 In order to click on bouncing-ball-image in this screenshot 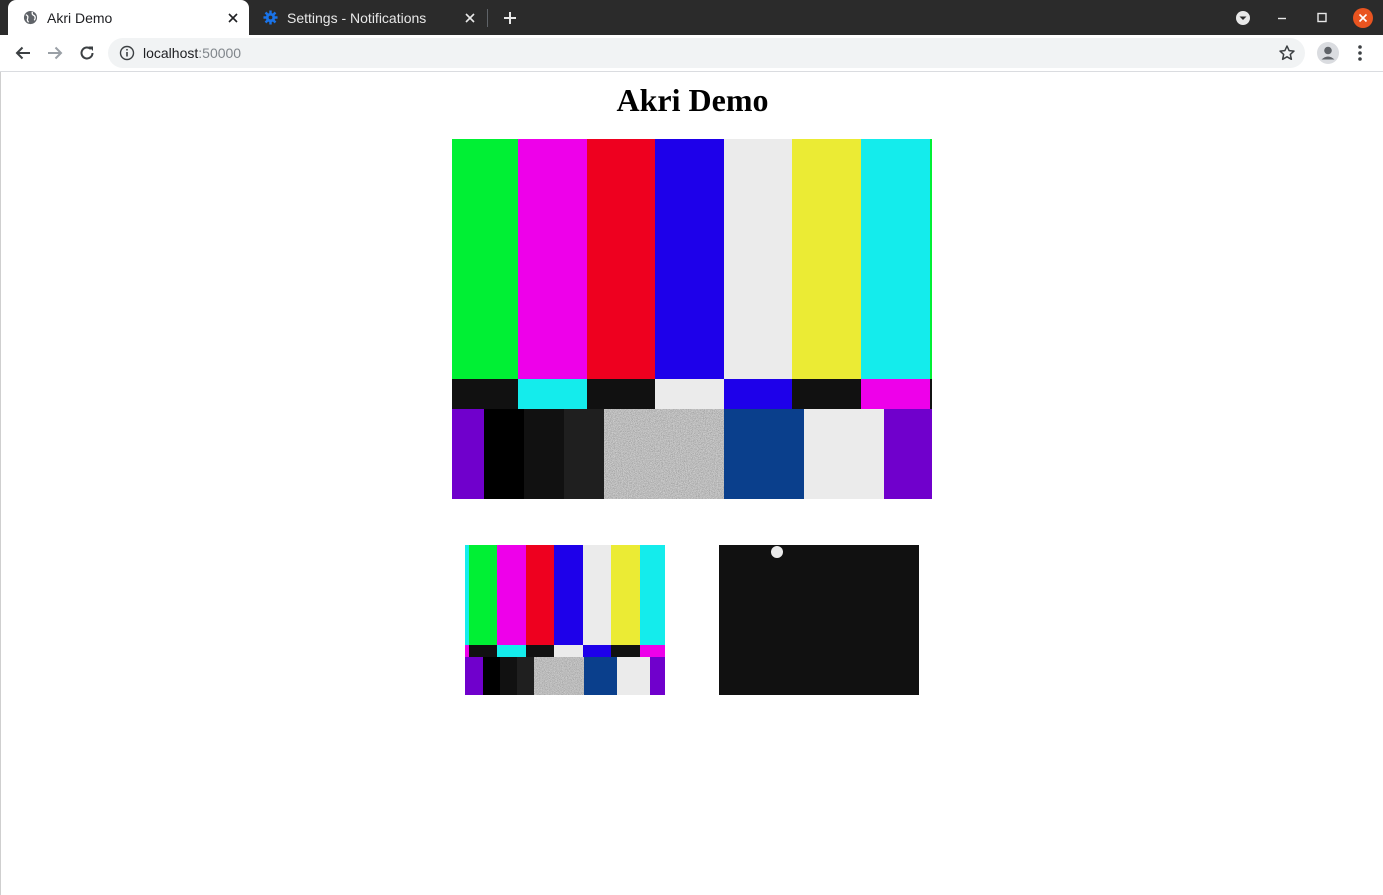, I will do `click(819, 620)`.